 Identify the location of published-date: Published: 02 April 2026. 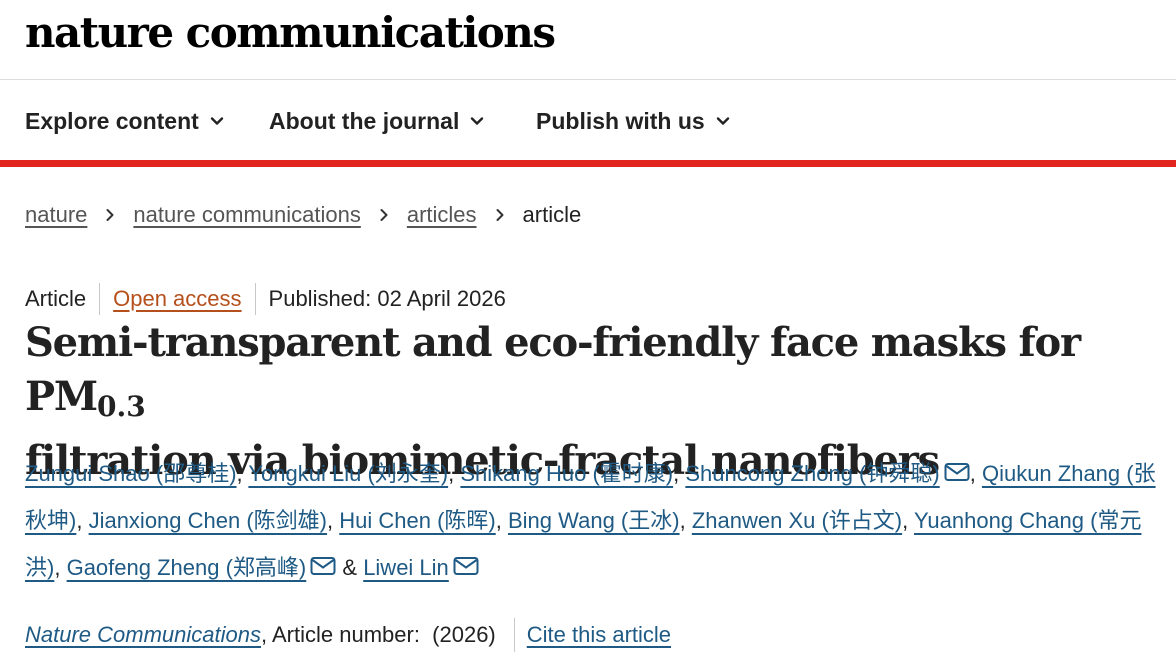
(387, 298).